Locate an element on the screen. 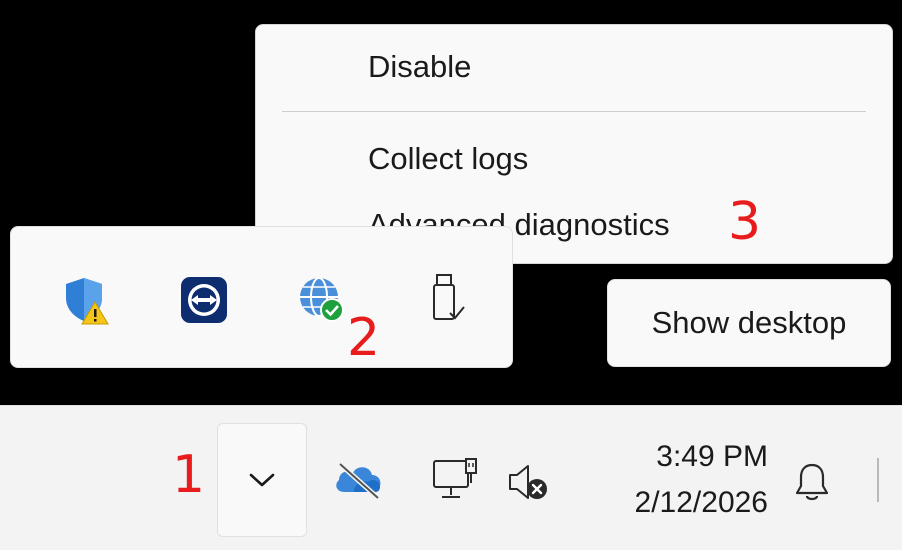  security-warning-icon is located at coordinates (86, 300).